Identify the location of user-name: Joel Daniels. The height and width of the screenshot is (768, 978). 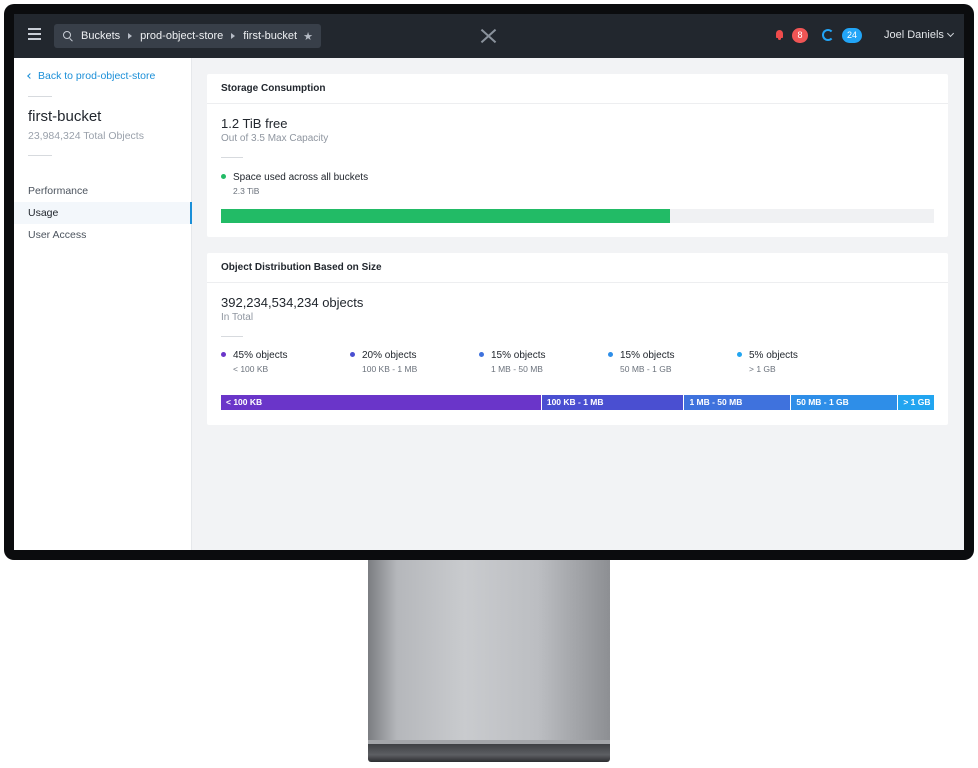
(914, 35).